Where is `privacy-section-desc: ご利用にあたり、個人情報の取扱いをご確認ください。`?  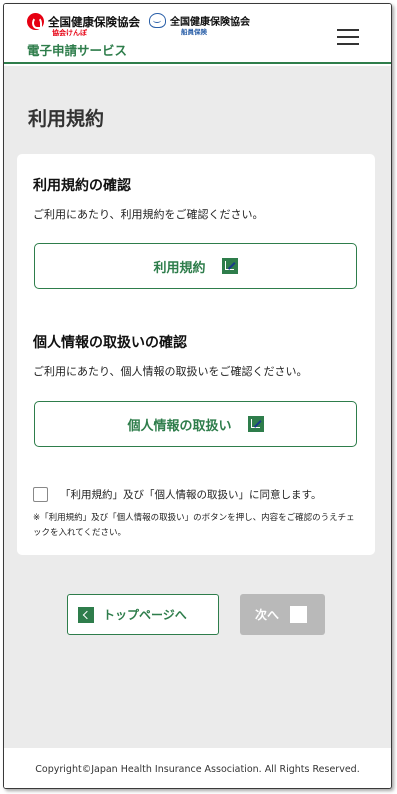 privacy-section-desc: ご利用にあたり、個人情報の取扱いをご確認ください。 is located at coordinates (170, 371).